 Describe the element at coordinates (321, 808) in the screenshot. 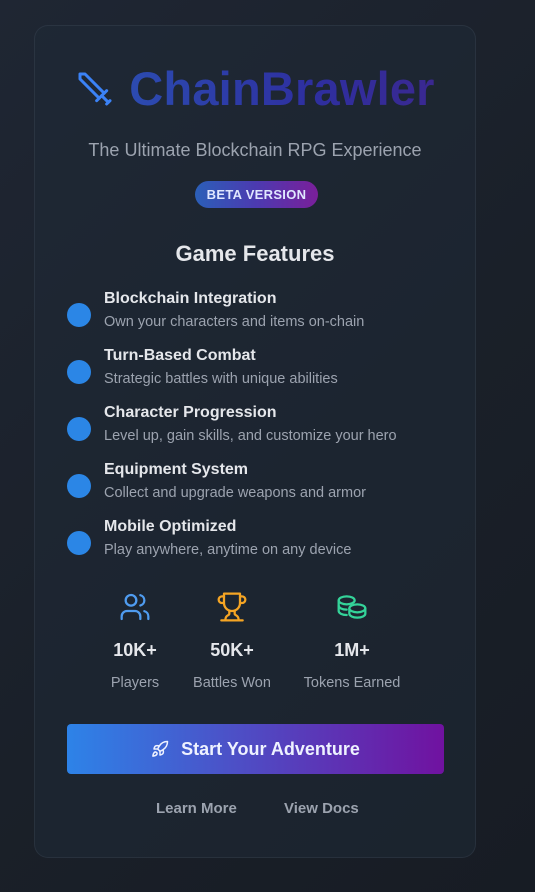

I see `view-docs-link: View Docs` at that location.